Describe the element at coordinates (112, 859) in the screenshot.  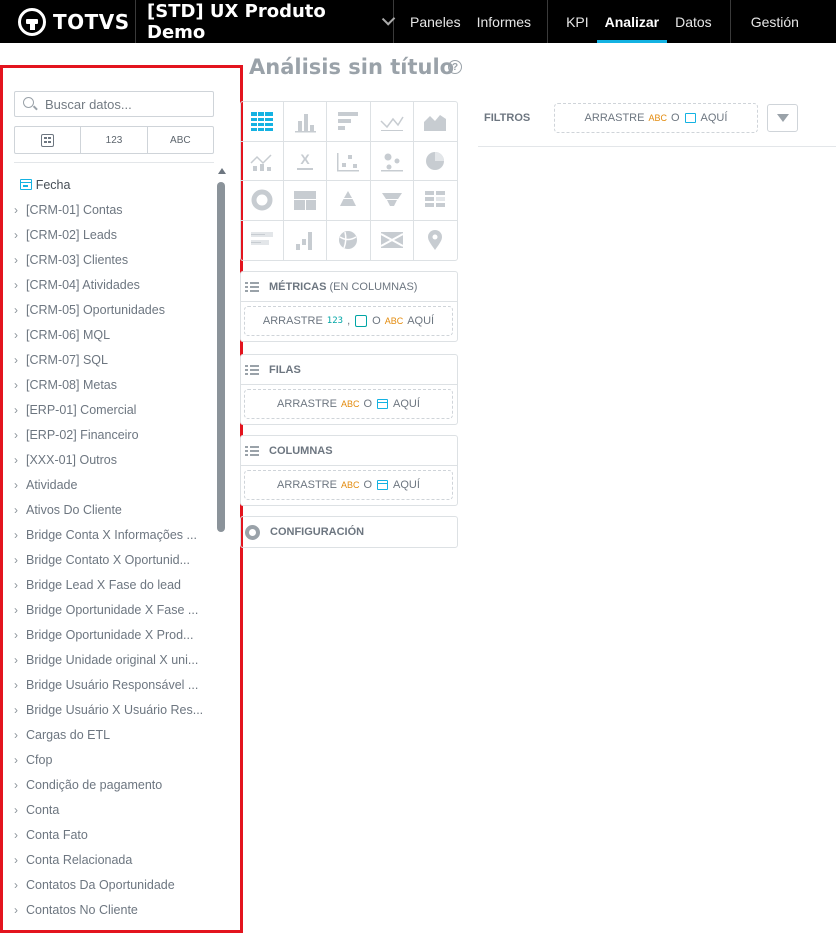
I see `catalog-item: › Conta Relacionada` at that location.